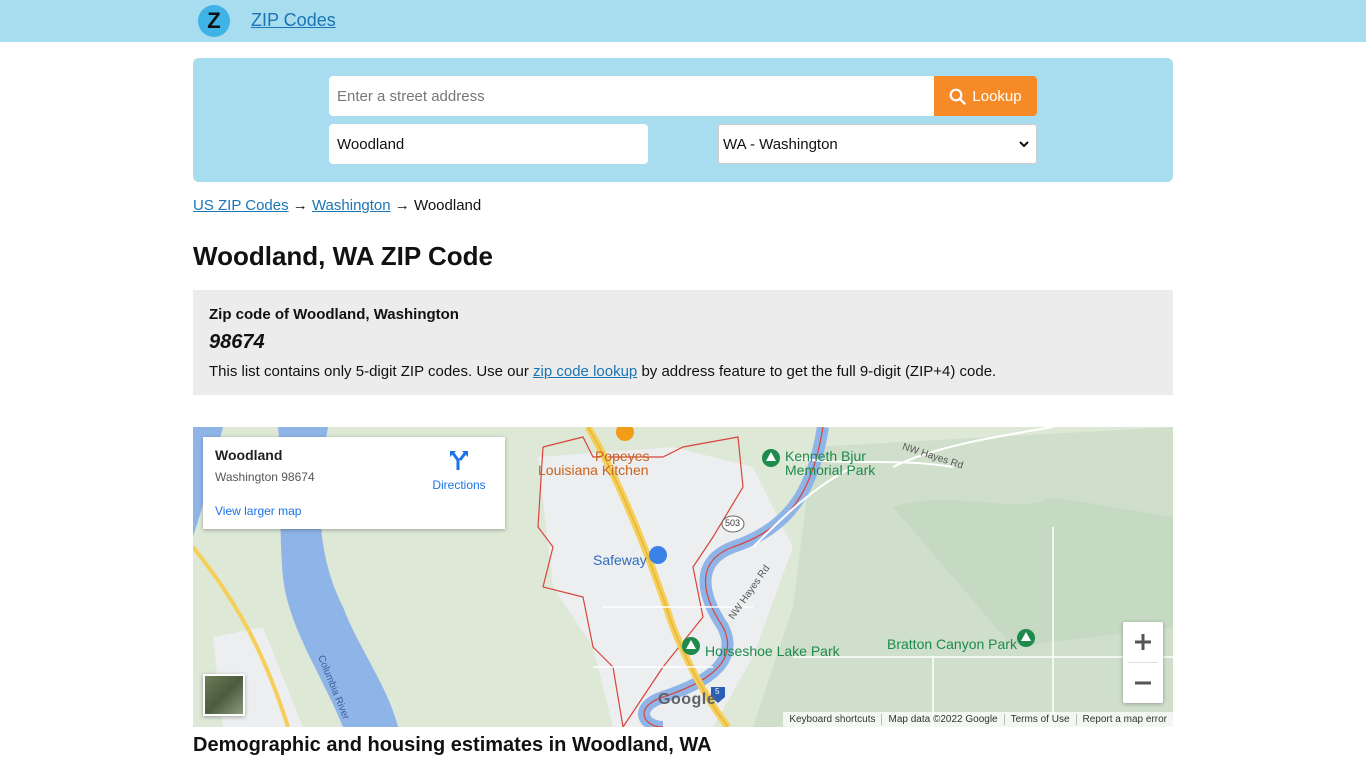 Image resolution: width=1366 pixels, height=768 pixels. Describe the element at coordinates (877, 144) in the screenshot. I see `state-select: WA - Washington` at that location.